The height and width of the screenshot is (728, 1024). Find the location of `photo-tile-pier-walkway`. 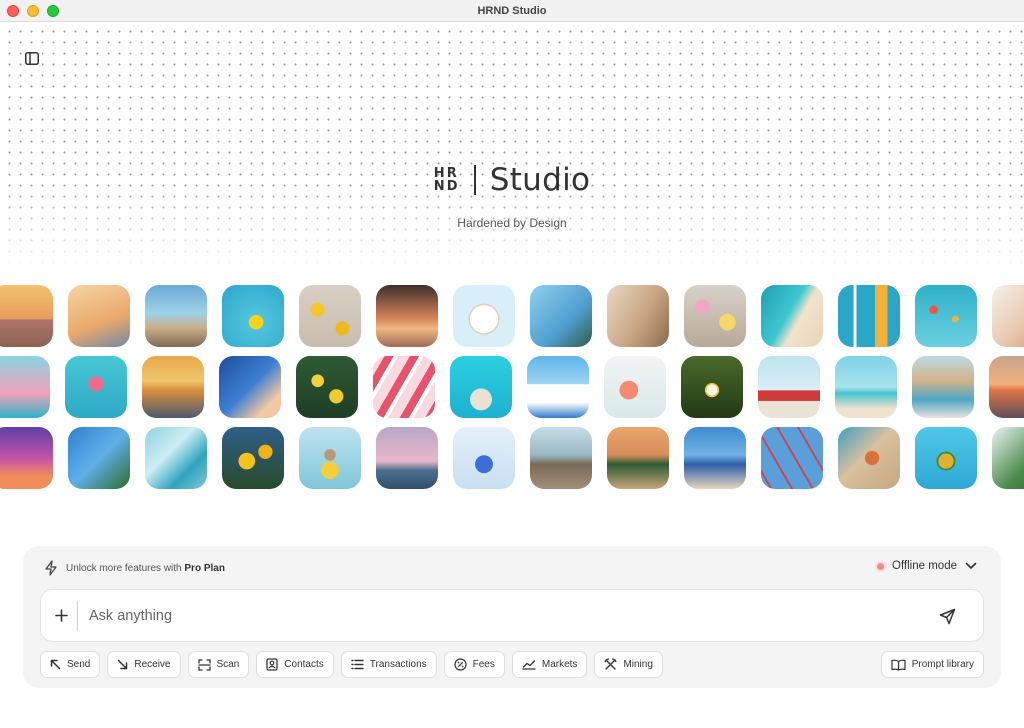

photo-tile-pier-walkway is located at coordinates (561, 458).